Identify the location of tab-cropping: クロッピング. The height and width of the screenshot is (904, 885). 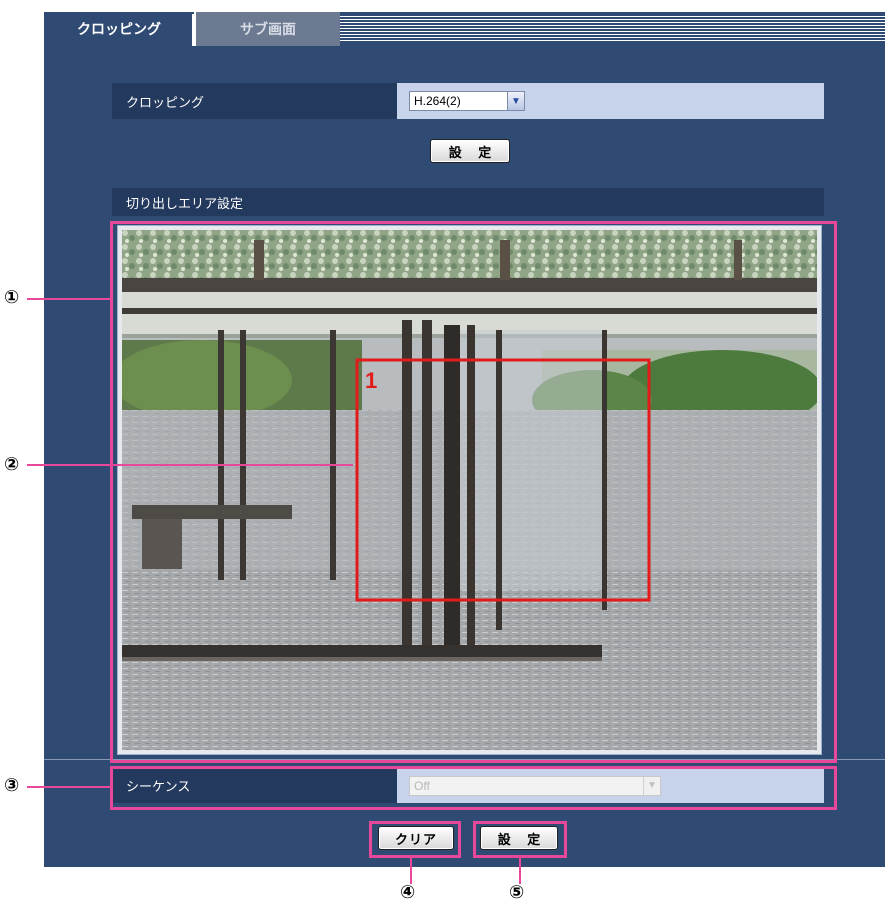
(119, 29).